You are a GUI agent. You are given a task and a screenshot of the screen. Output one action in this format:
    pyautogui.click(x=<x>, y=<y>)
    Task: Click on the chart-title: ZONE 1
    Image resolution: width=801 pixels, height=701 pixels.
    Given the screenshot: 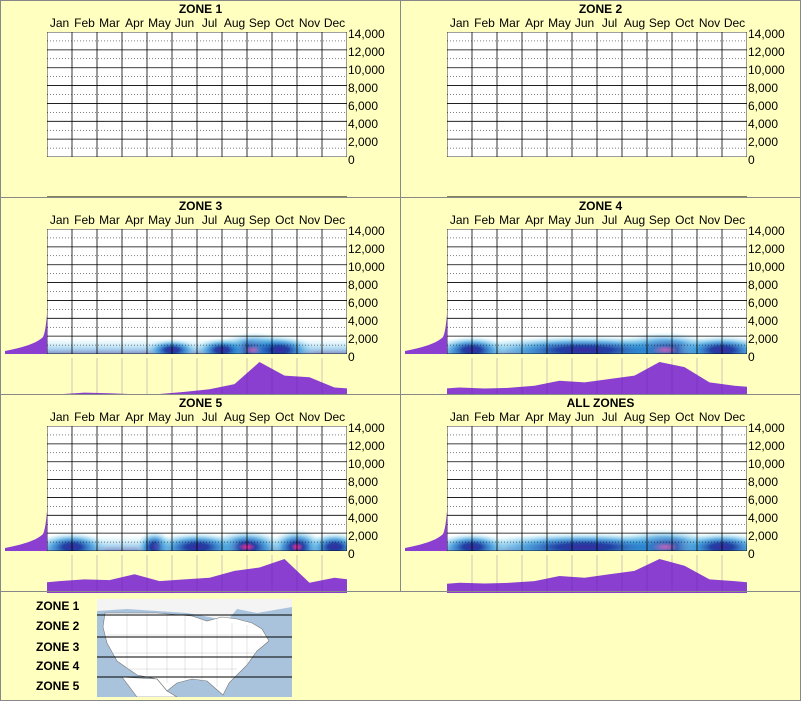 What is the action you would take?
    pyautogui.click(x=200, y=9)
    